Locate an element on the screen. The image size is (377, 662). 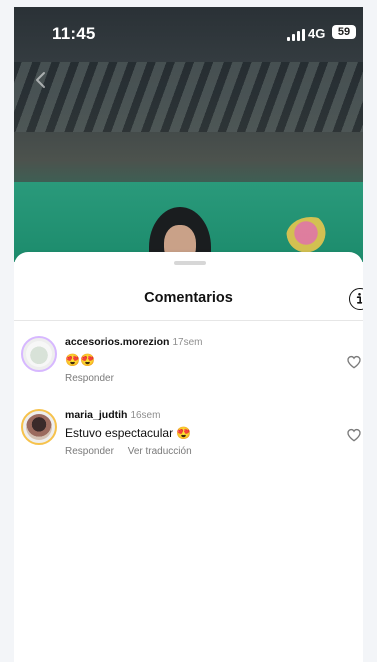
comment-time: 17sem is located at coordinates (187, 342).